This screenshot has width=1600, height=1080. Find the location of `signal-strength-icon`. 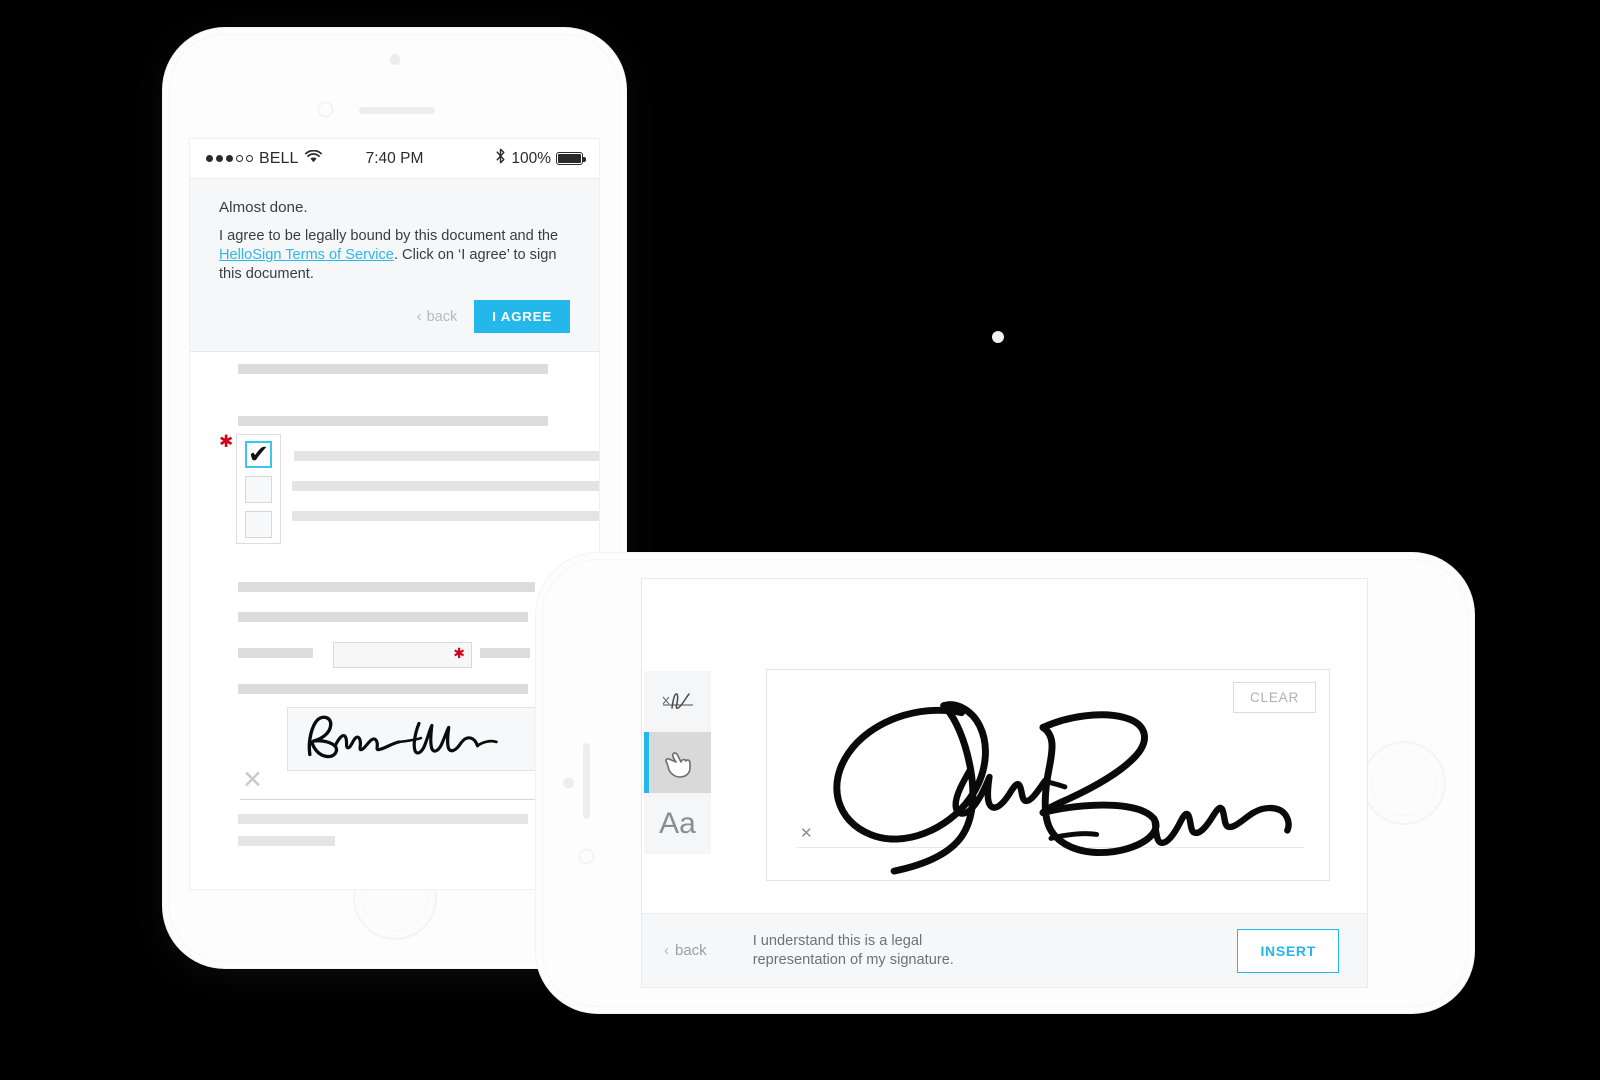

signal-strength-icon is located at coordinates (229, 158).